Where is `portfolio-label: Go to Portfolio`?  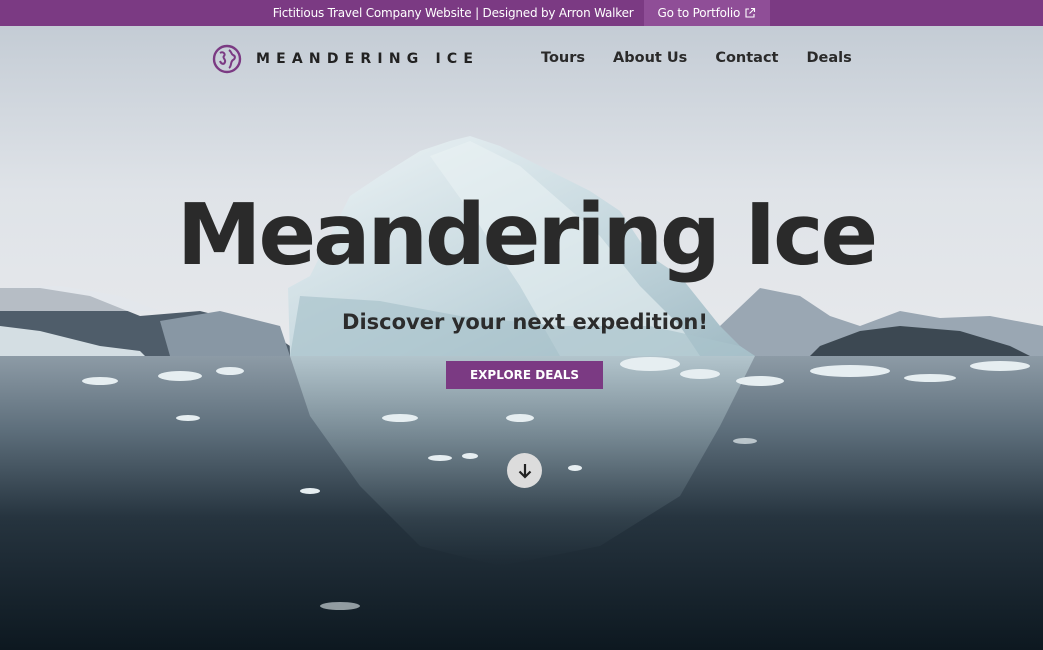
portfolio-label: Go to Portfolio is located at coordinates (699, 13).